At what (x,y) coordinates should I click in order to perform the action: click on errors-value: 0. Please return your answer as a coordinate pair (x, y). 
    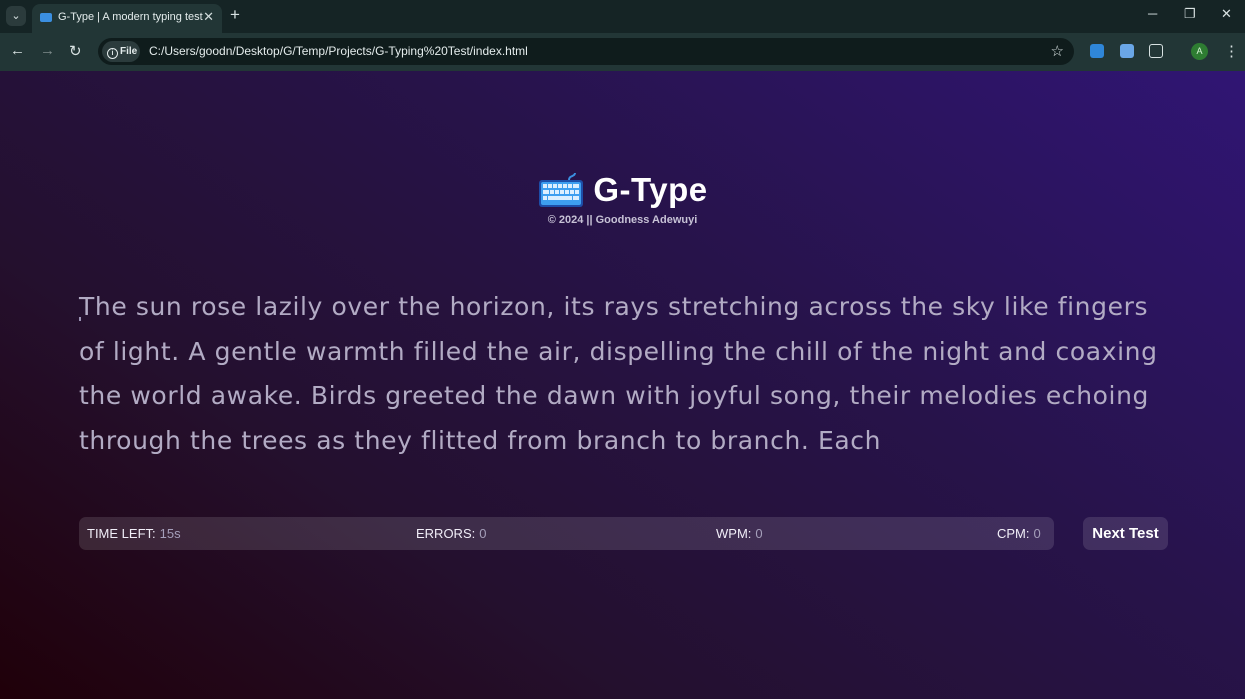
    Looking at the image, I should click on (483, 533).